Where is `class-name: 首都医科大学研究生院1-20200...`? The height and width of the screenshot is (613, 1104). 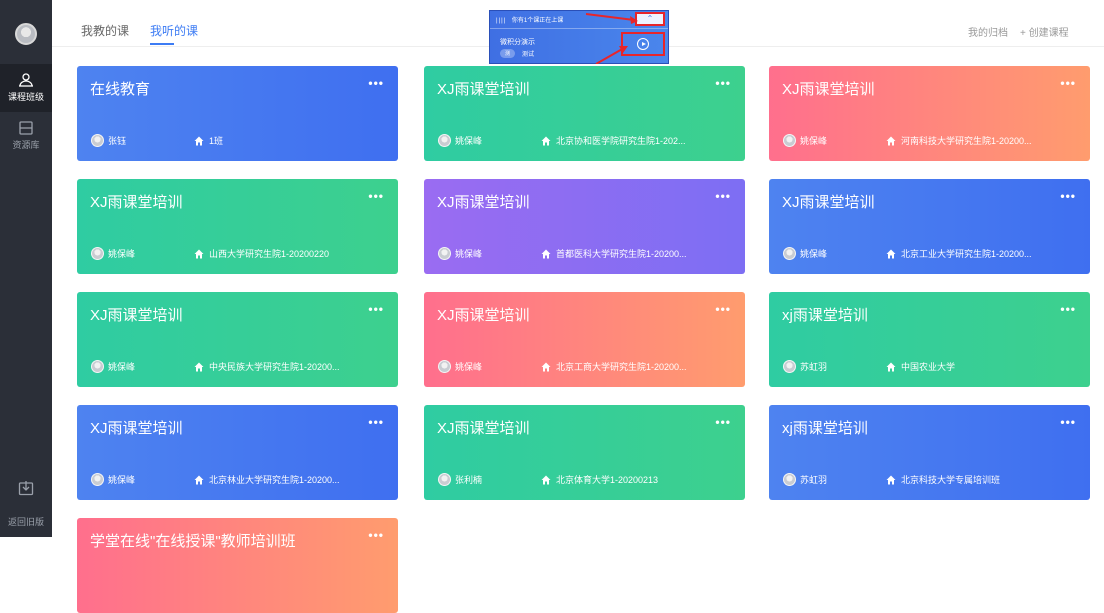
class-name: 首都医科大学研究生院1-20200... is located at coordinates (621, 254).